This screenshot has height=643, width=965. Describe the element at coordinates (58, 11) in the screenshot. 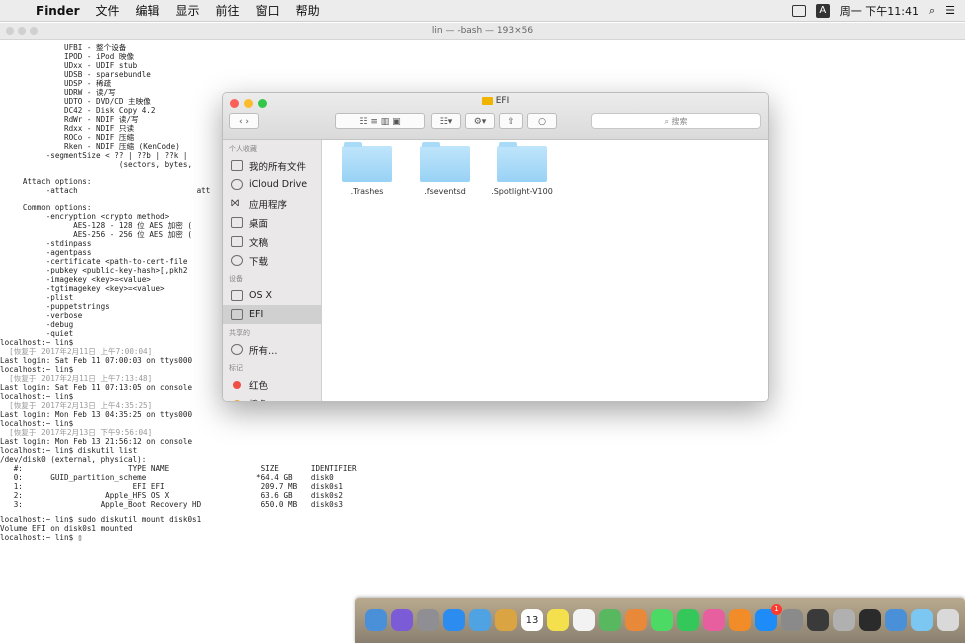

I see `menu-app-finder: Finder` at that location.